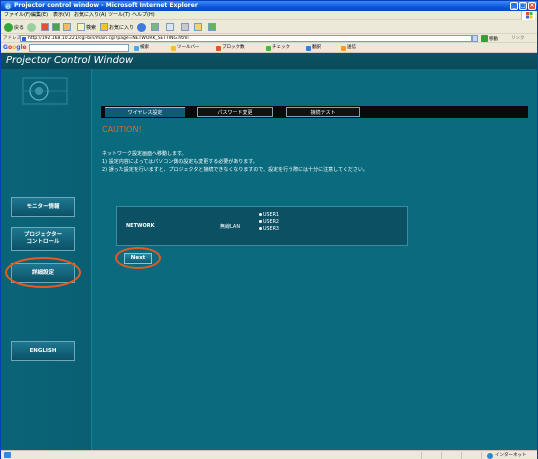 This screenshot has height=459, width=538. What do you see at coordinates (136, 48) in the screenshot?
I see `google-search-icon` at bounding box center [136, 48].